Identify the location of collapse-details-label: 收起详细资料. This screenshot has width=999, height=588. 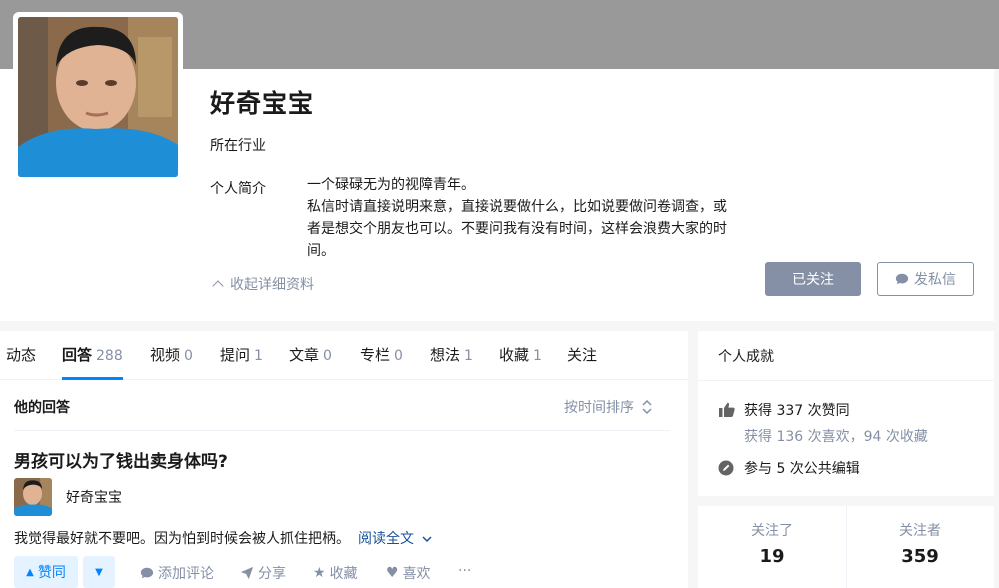
(272, 285).